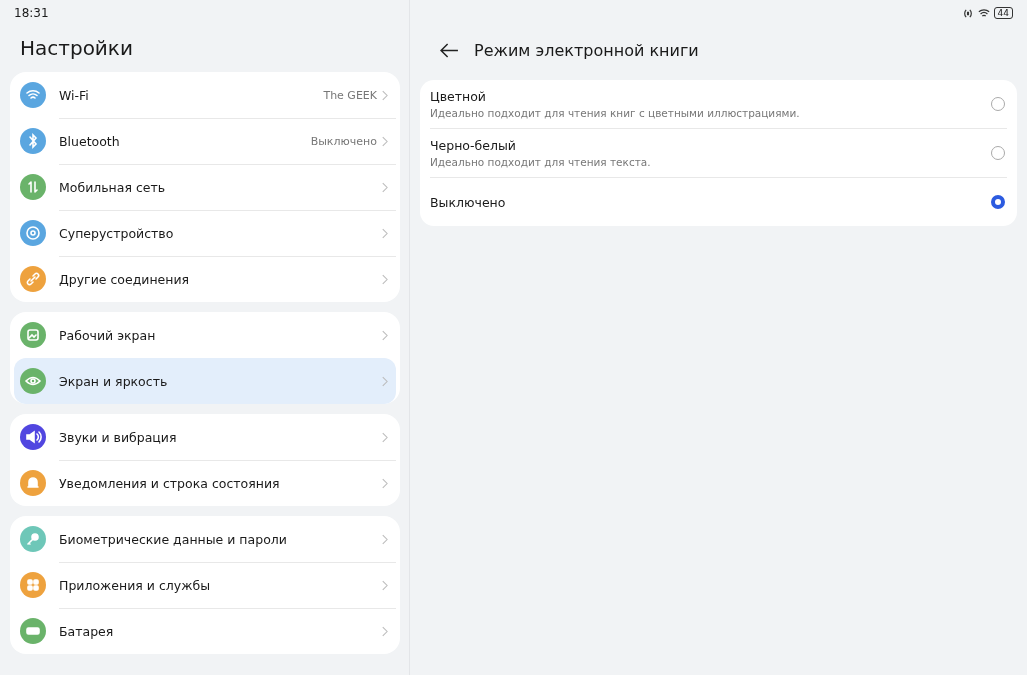 This screenshot has height=675, width=1027. What do you see at coordinates (615, 113) in the screenshot?
I see `option-description: Идеально подходит для чтения книг с цветными иллюстрациями.` at bounding box center [615, 113].